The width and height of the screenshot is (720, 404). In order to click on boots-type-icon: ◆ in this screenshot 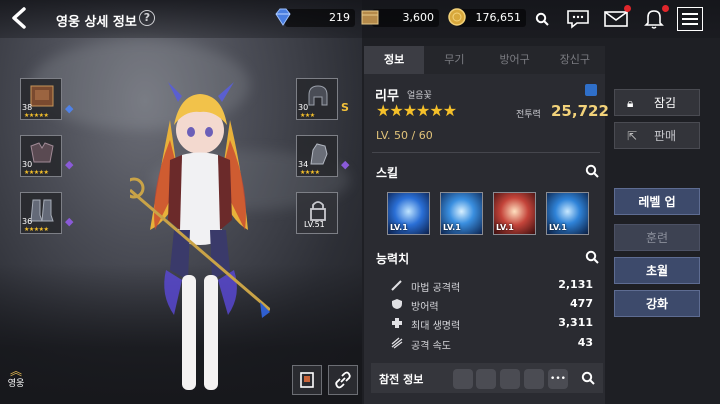, I will do `click(69, 221)`.